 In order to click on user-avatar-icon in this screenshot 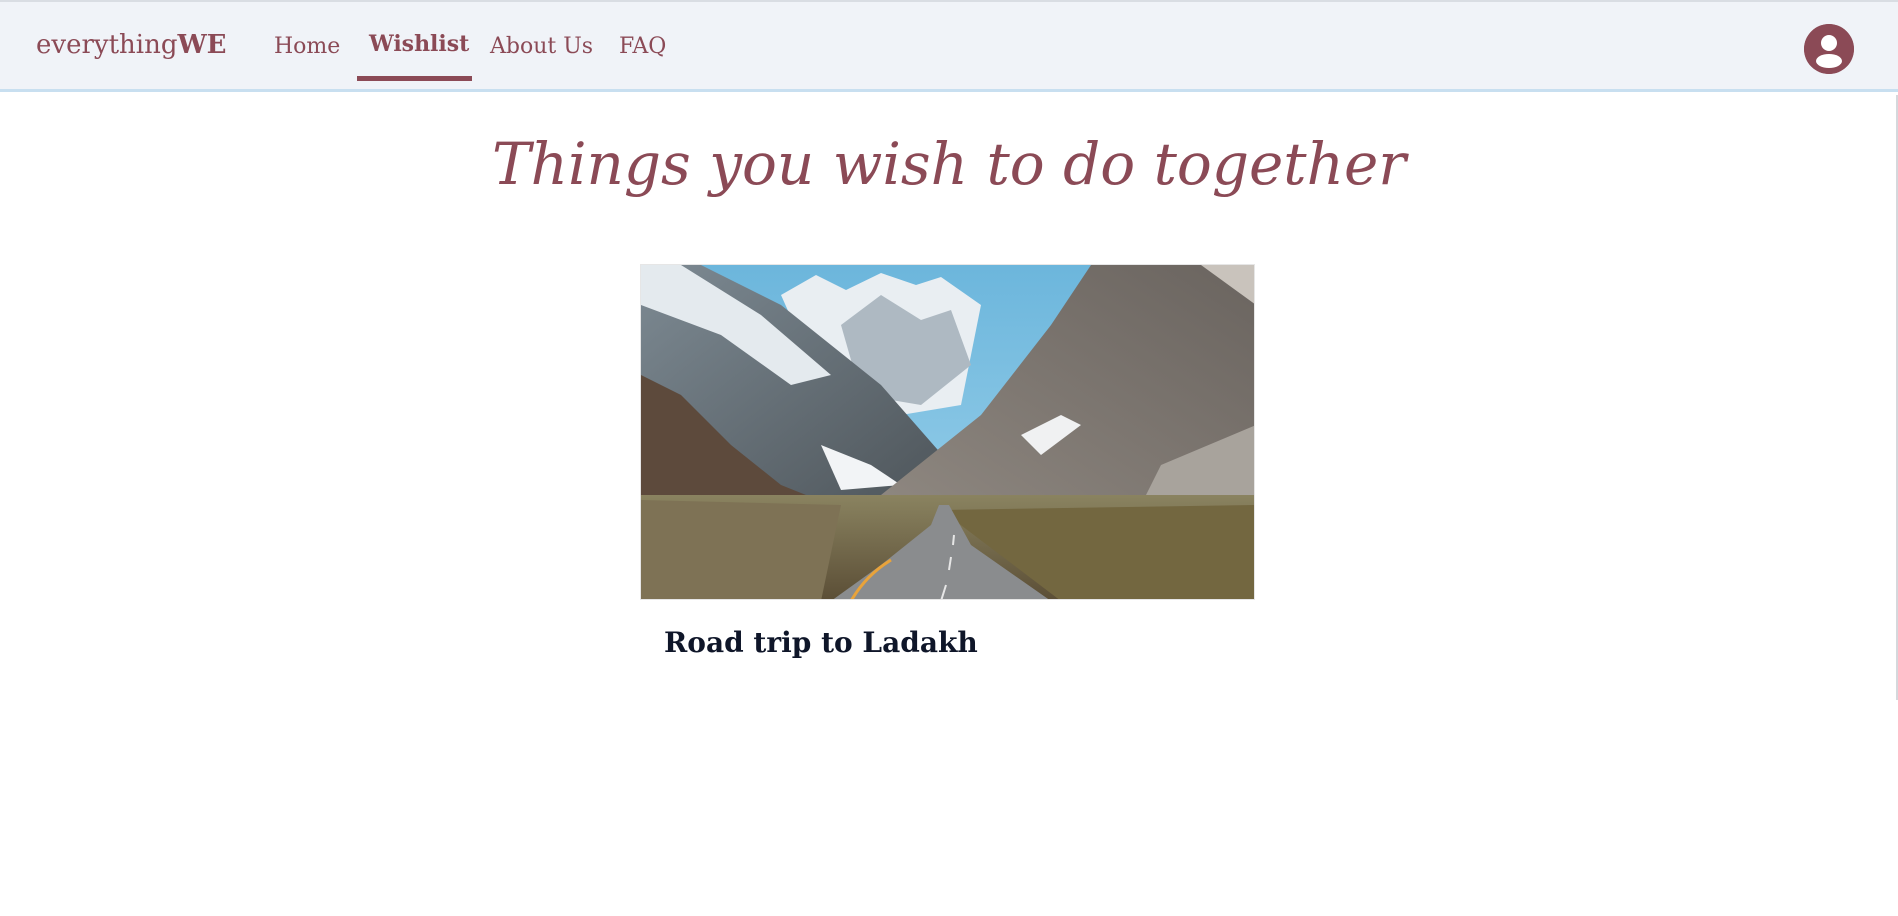, I will do `click(1829, 49)`.